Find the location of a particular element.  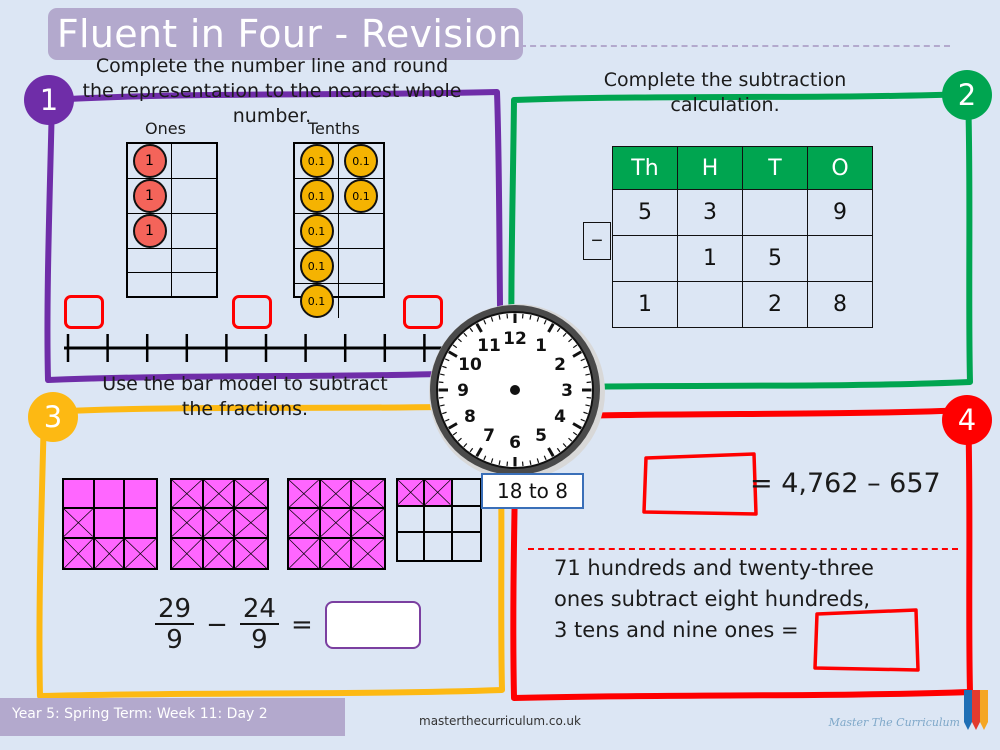

ten-frame-cell: 1 is located at coordinates (150, 161).